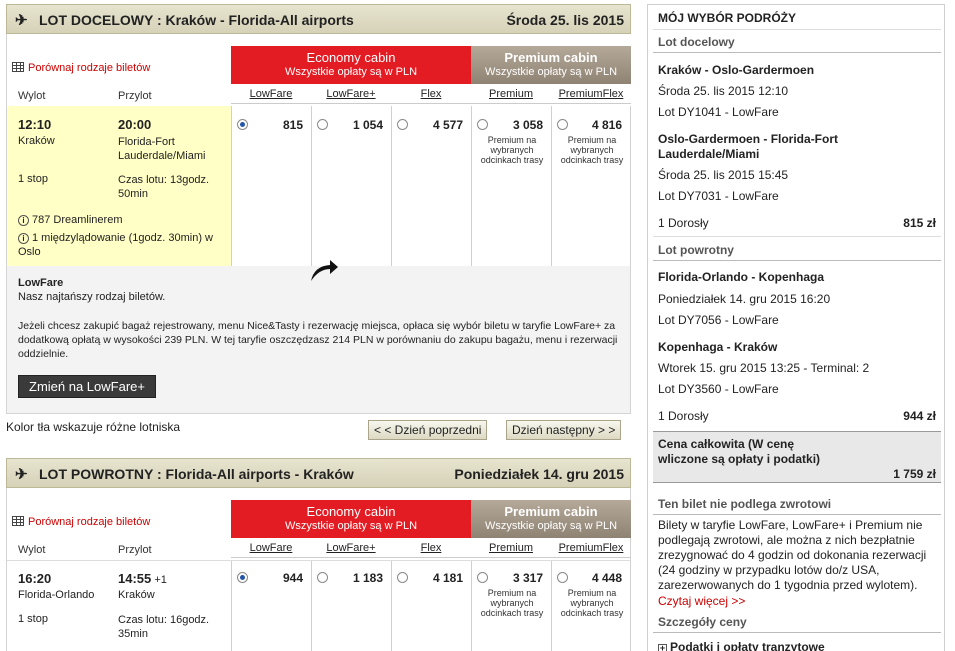 This screenshot has width=955, height=651. What do you see at coordinates (718, 196) in the screenshot?
I see `segment2-flight: Lot DY7031 - LowFare` at bounding box center [718, 196].